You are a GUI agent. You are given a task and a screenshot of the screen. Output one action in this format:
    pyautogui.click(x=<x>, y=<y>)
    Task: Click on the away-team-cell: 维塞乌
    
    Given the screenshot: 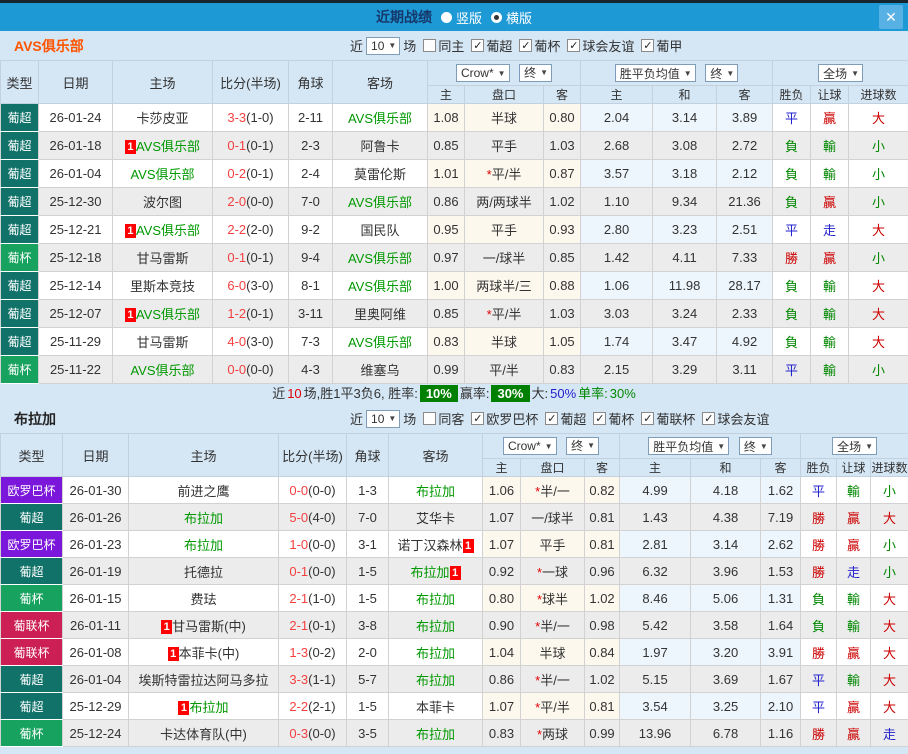 What is the action you would take?
    pyautogui.click(x=380, y=369)
    